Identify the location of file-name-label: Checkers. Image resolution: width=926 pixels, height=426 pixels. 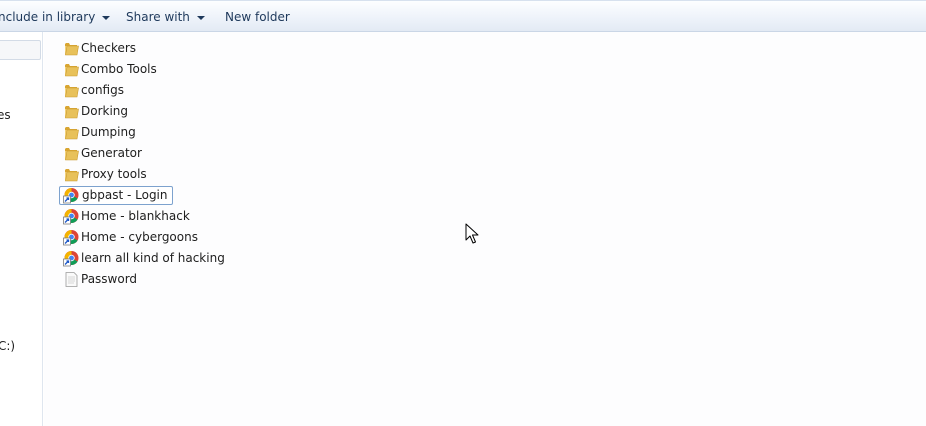
(109, 48).